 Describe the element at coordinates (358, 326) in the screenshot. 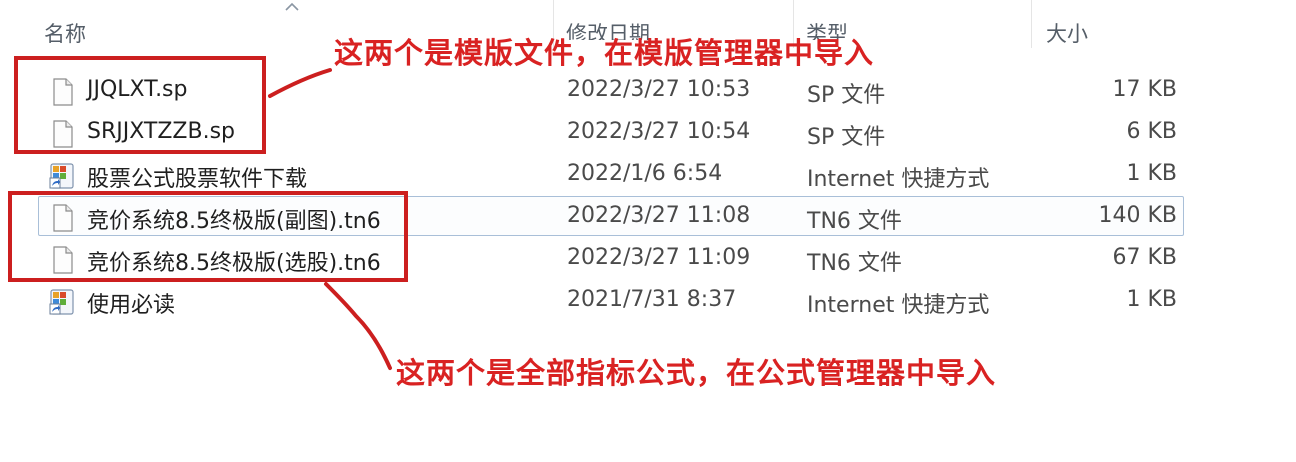

I see `arrow-to-formula-box` at that location.